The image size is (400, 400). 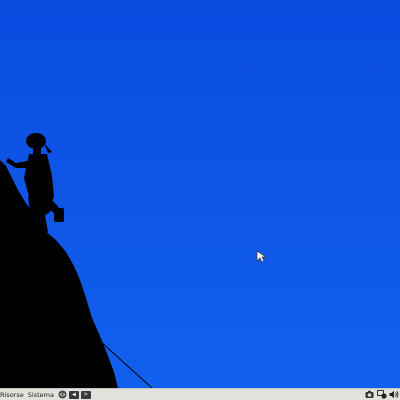 I want to click on terminal-icon: >, so click(x=85, y=394).